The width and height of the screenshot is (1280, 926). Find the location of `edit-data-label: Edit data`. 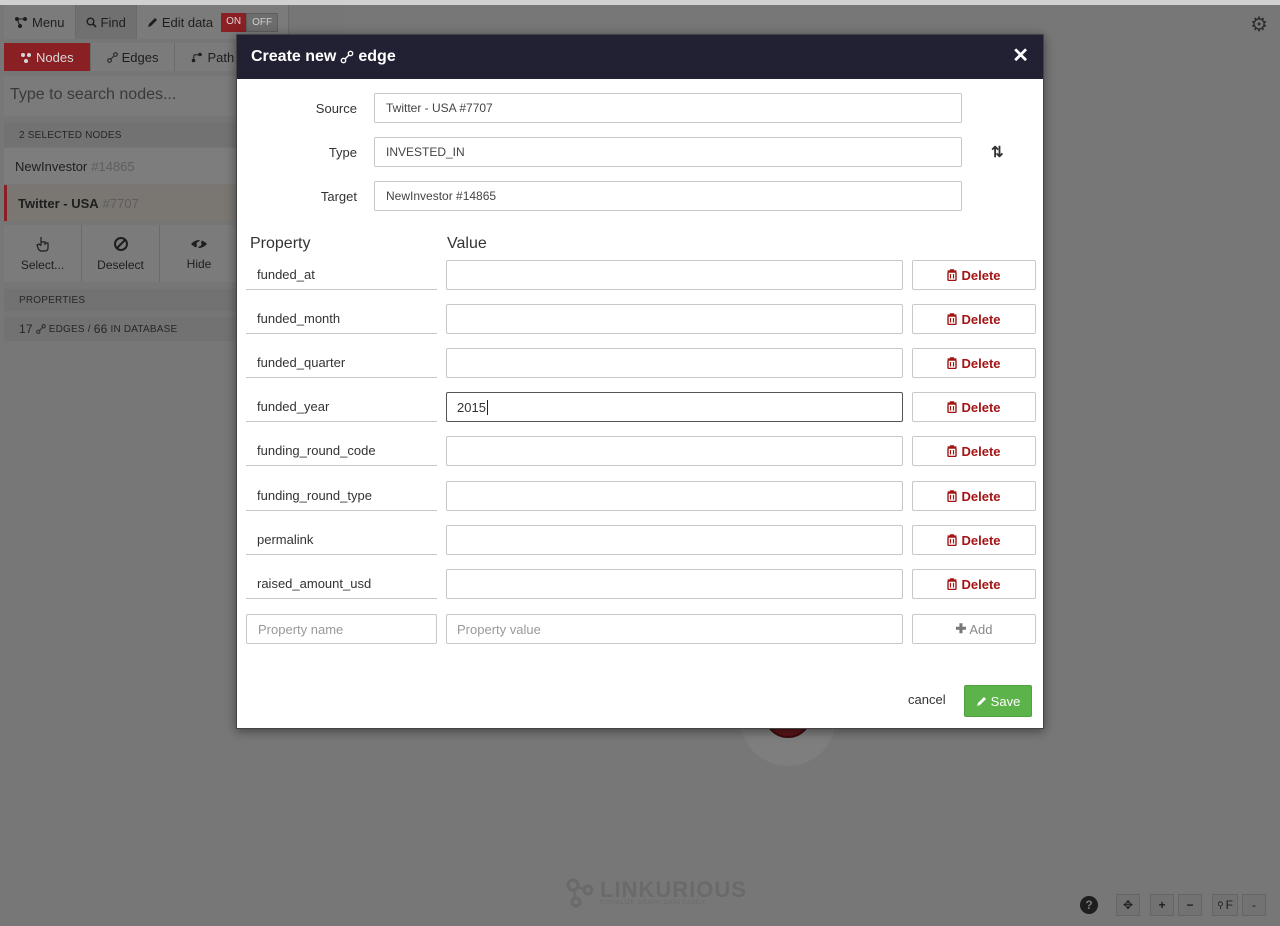

edit-data-label: Edit data is located at coordinates (187, 22).